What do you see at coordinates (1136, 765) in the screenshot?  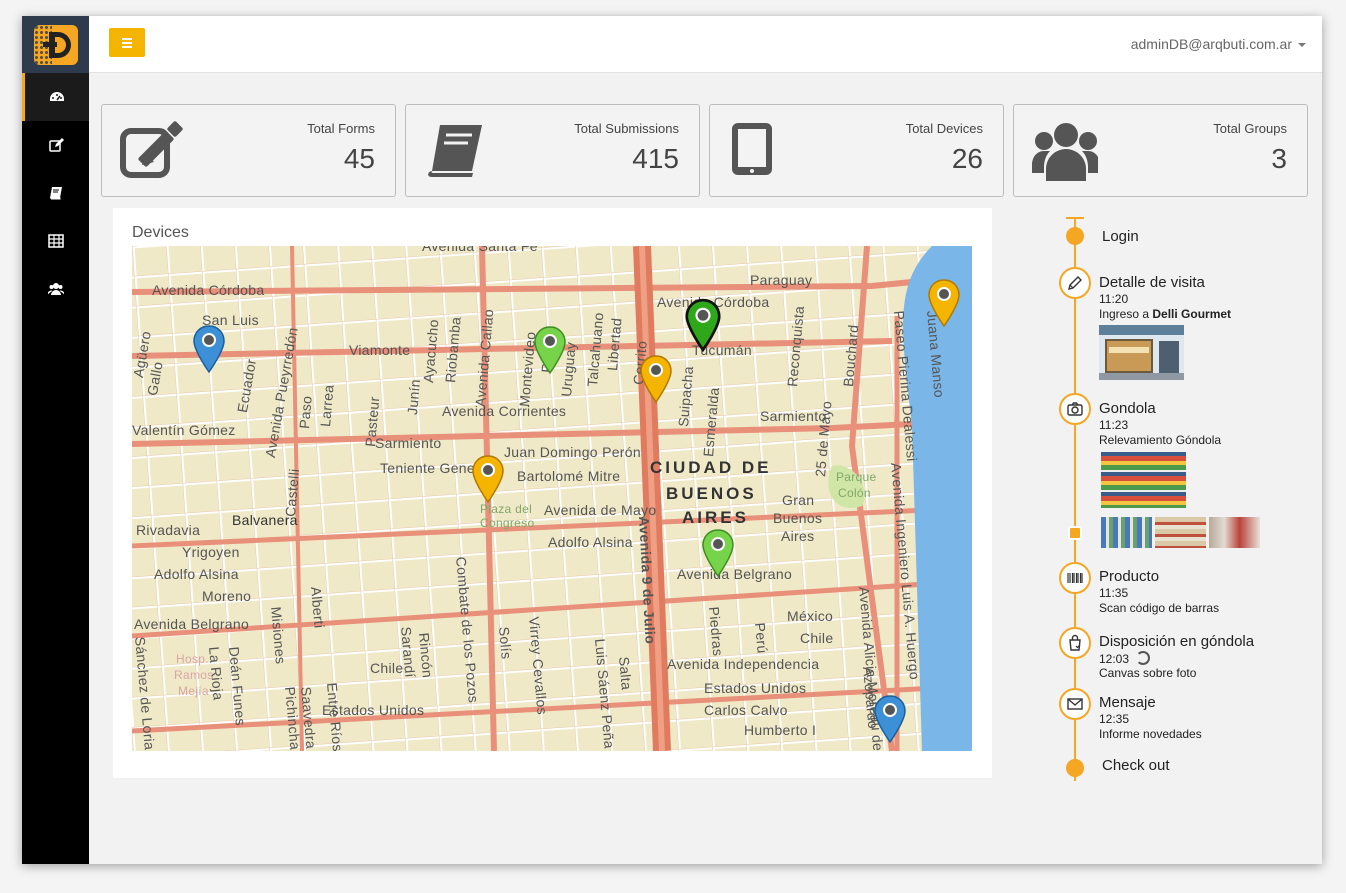 I see `timeline-end-label: Check out` at bounding box center [1136, 765].